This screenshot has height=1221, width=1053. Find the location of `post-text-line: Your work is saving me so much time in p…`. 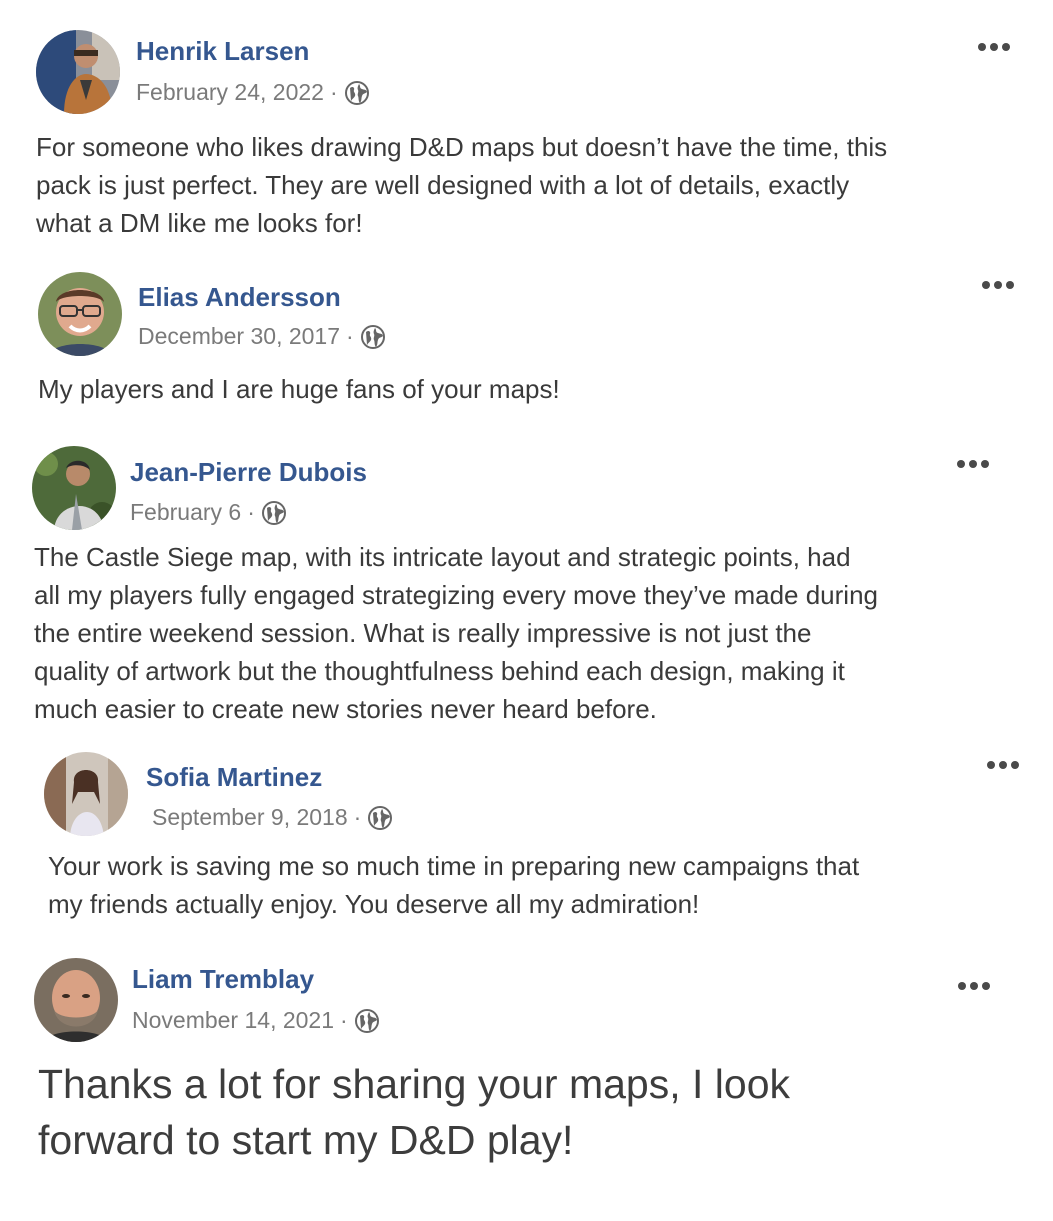

post-text-line: Your work is saving me so much time in p… is located at coordinates (454, 866).